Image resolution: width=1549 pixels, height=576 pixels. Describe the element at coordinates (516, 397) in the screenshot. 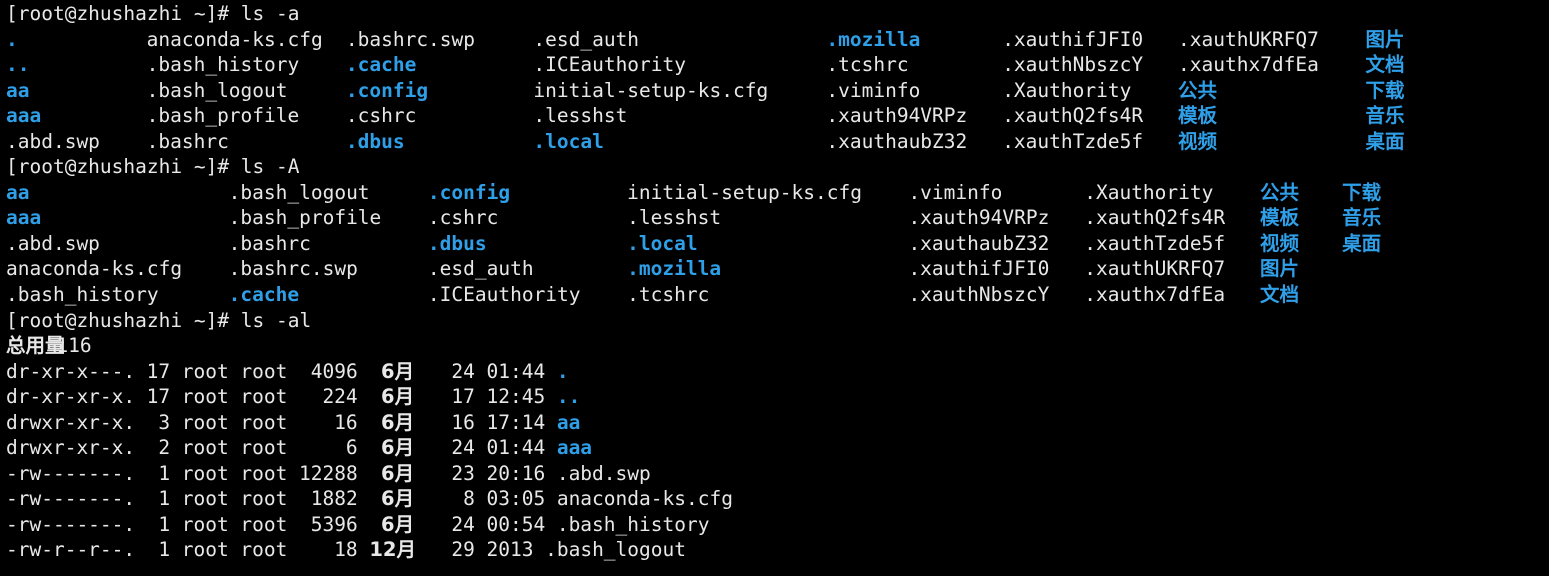

I see `file-time: 12:45` at that location.